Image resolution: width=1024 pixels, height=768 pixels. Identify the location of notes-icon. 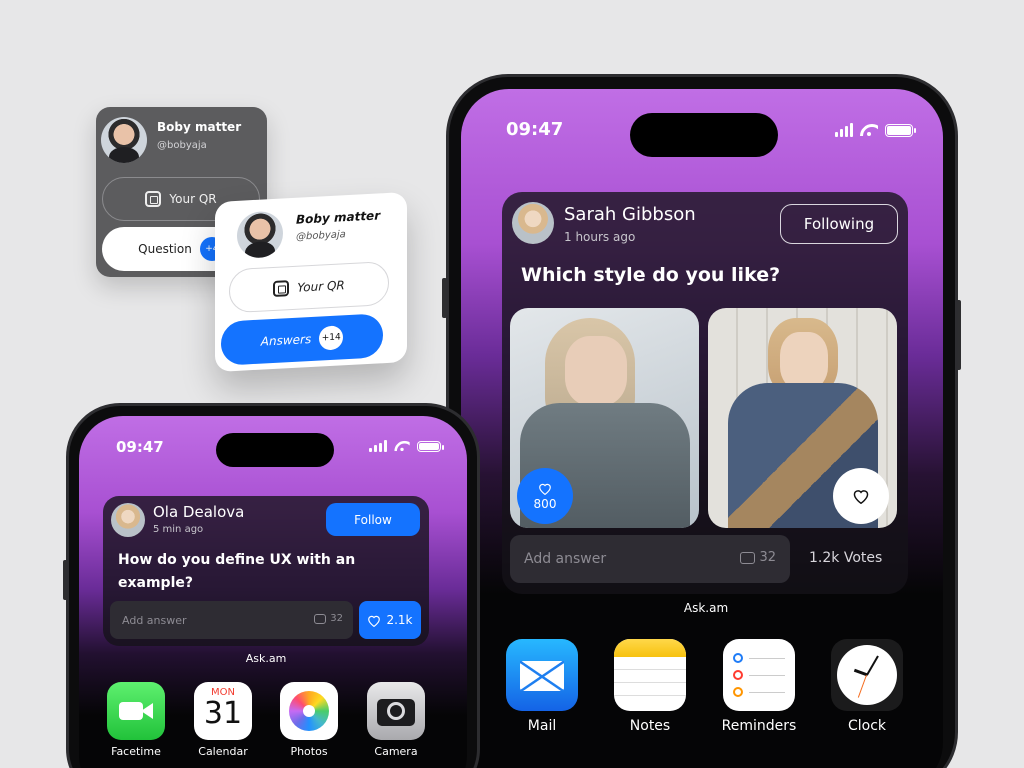
(650, 675).